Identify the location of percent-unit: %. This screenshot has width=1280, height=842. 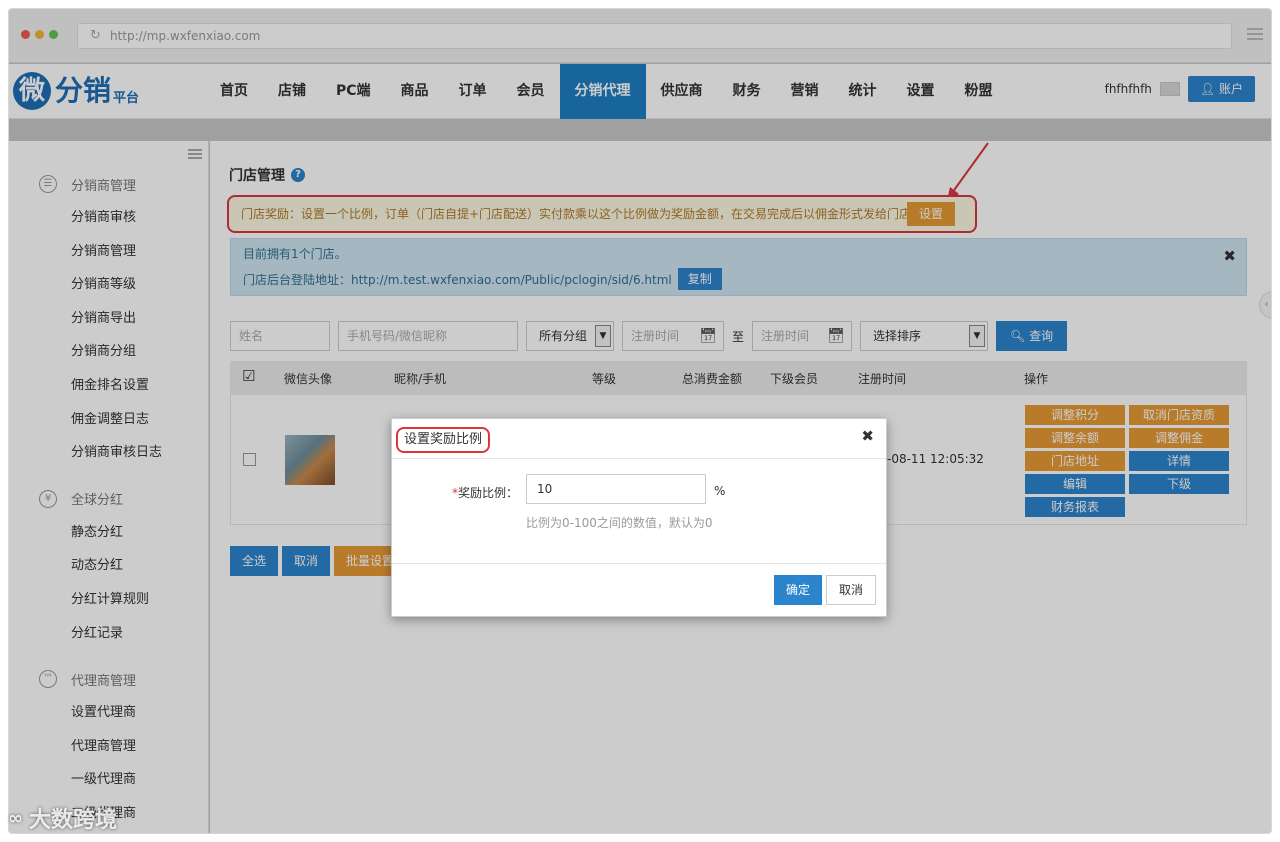
(720, 491).